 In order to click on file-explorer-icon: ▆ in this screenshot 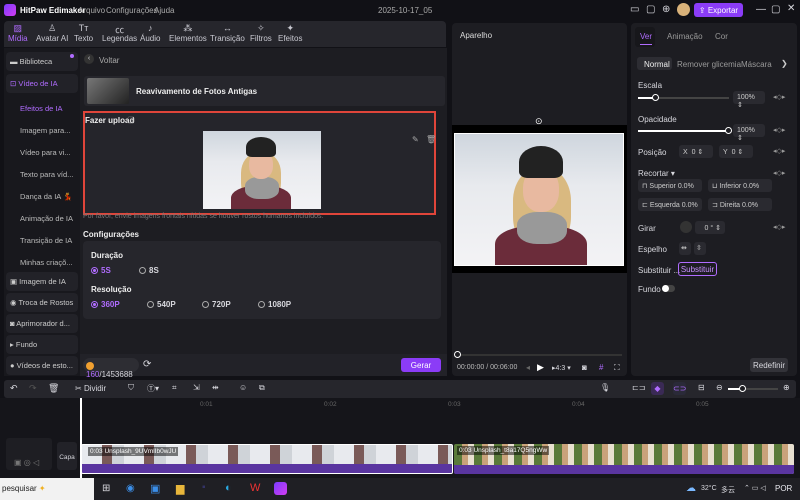, I will do `click(180, 488)`.